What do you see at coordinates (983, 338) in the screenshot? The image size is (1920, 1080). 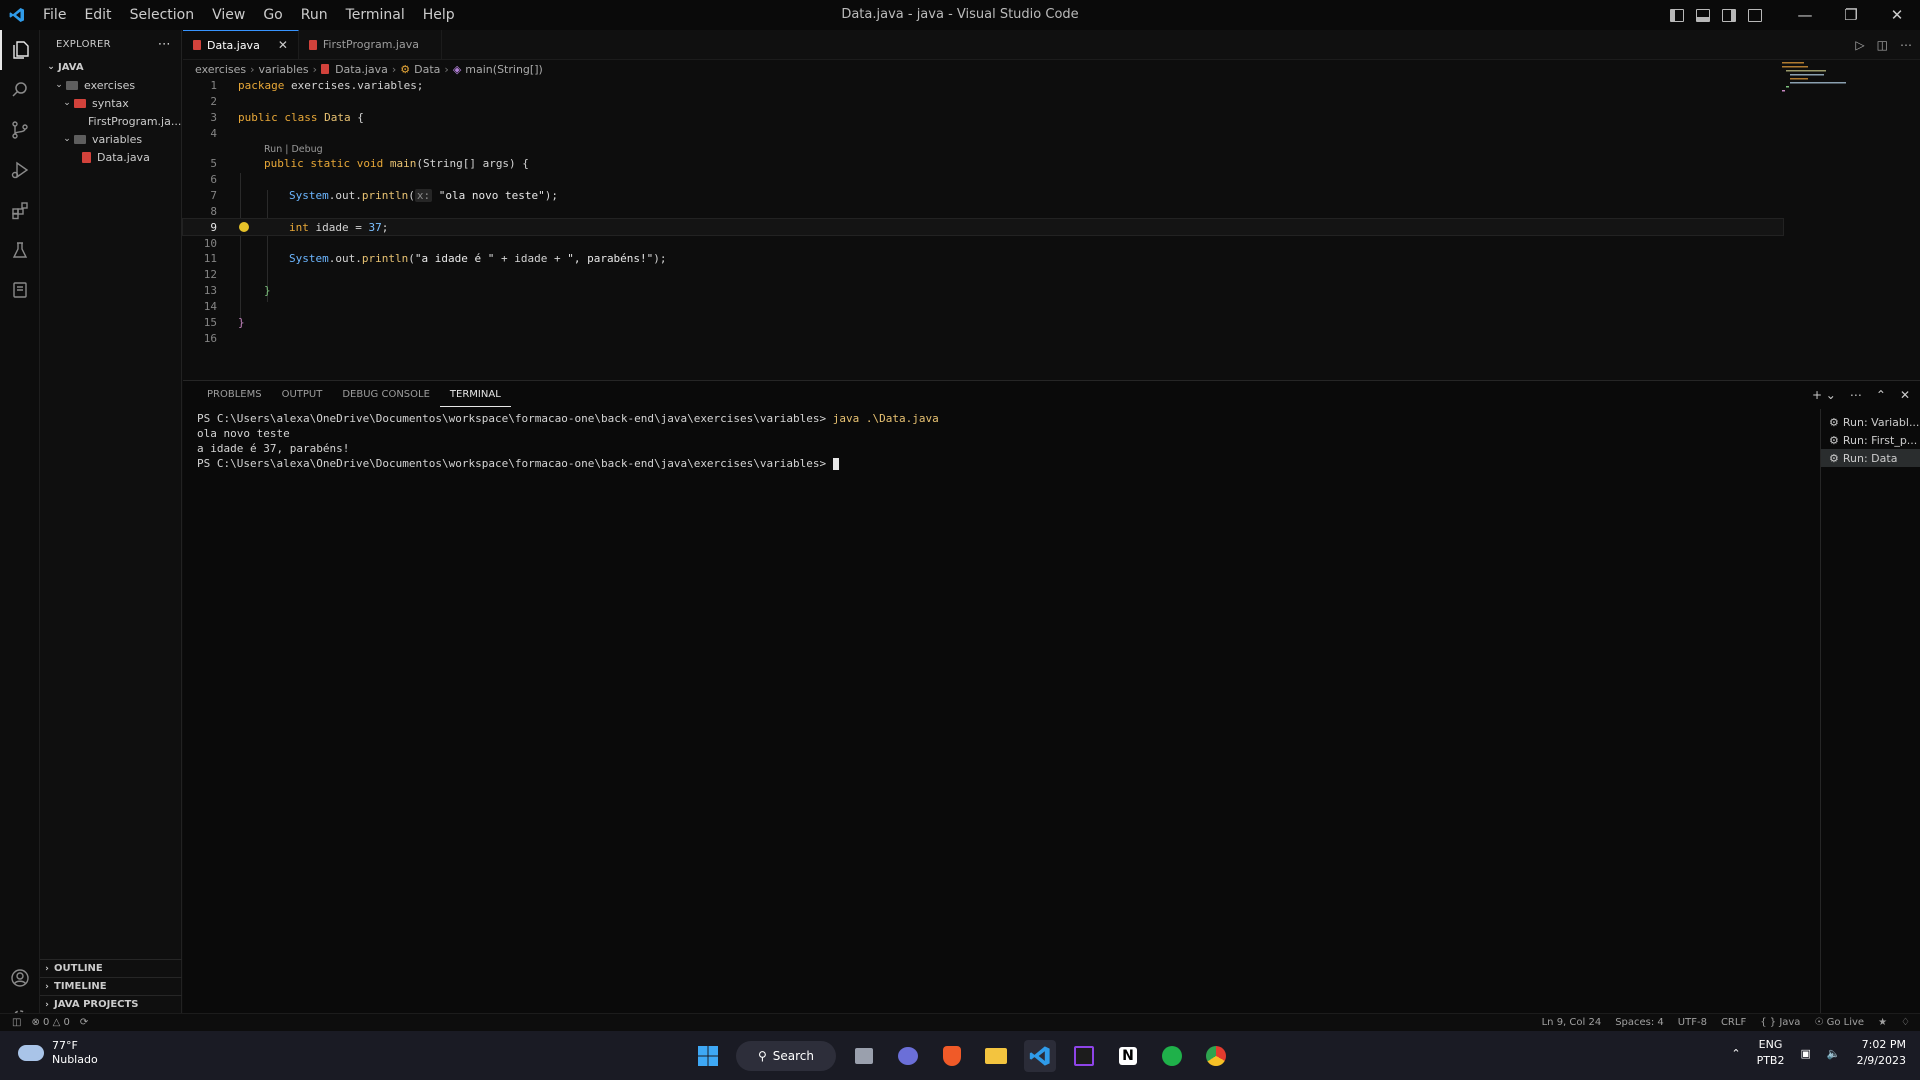 I see `code-line: 16` at bounding box center [983, 338].